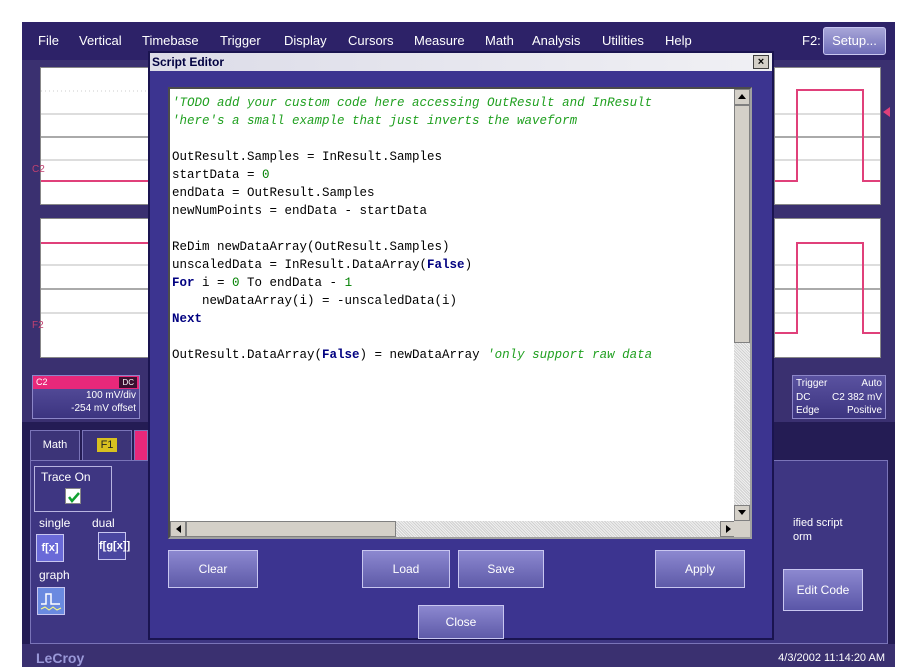  What do you see at coordinates (213, 283) in the screenshot?
I see `code-token-plain: i =` at bounding box center [213, 283].